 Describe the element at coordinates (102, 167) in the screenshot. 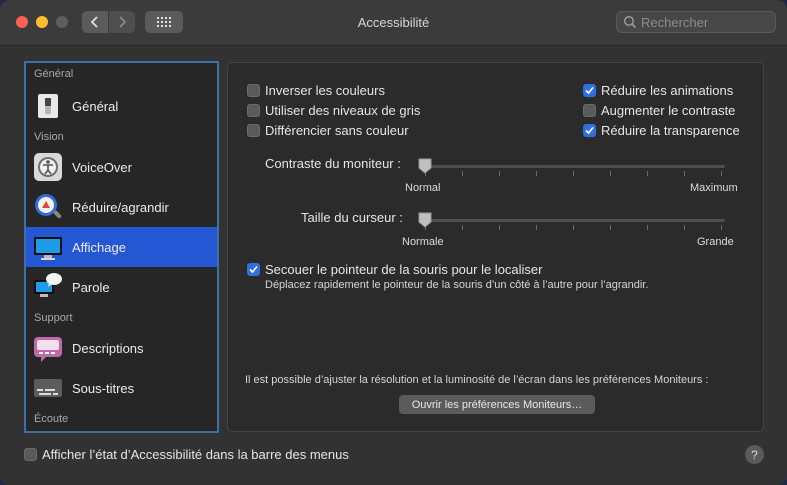

I see `sidebar-item-label: VoiceOver` at that location.